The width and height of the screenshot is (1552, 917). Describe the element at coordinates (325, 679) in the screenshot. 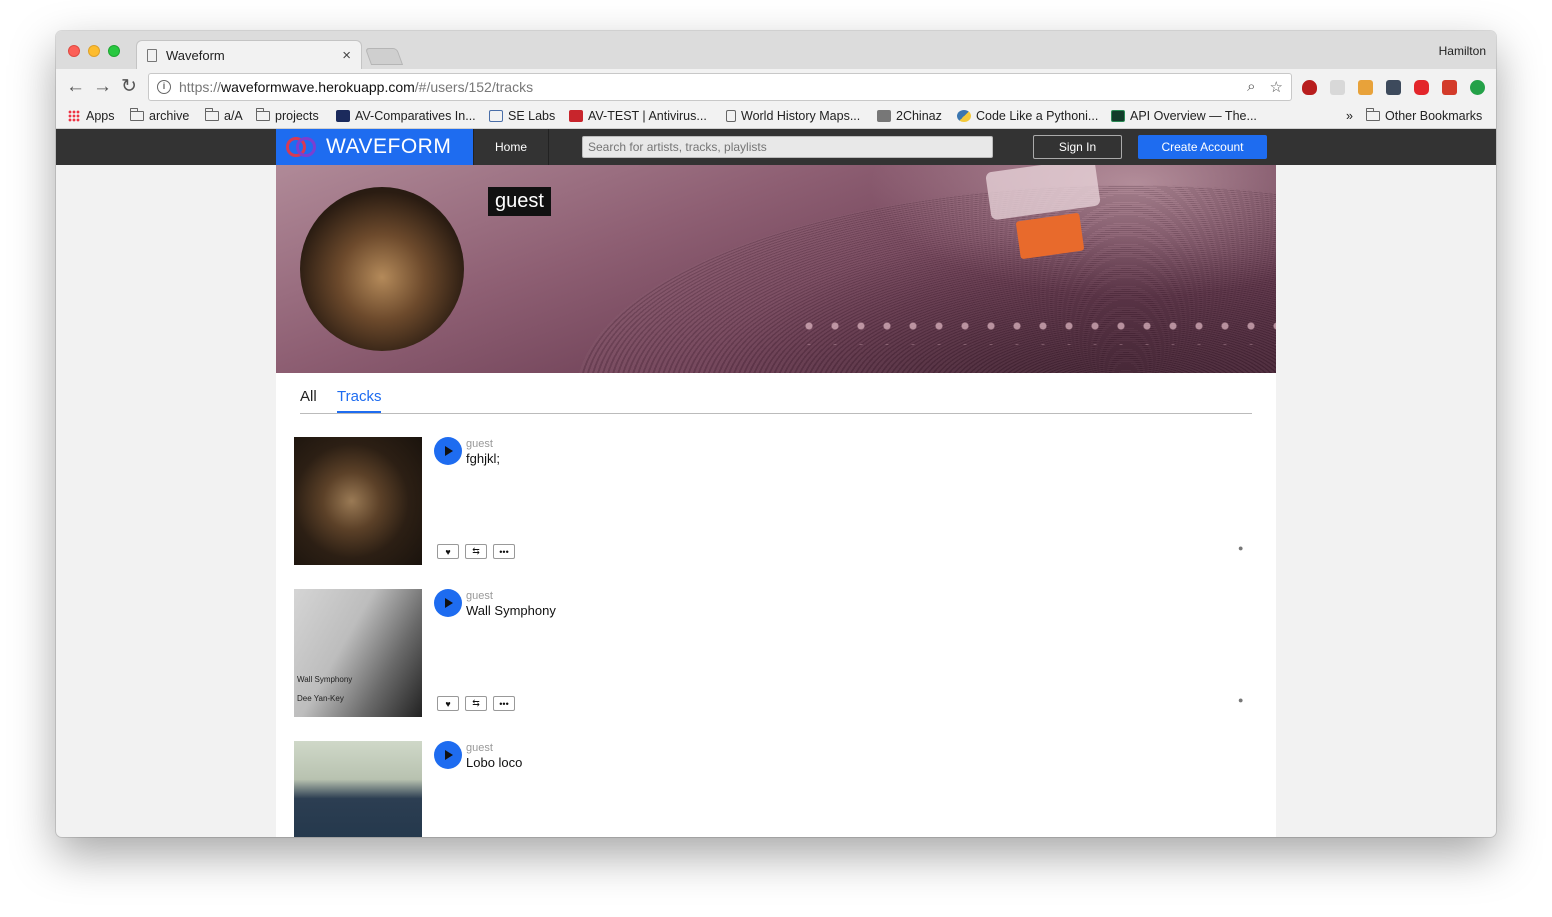

I see `cover-caption: Wall Symphony` at that location.